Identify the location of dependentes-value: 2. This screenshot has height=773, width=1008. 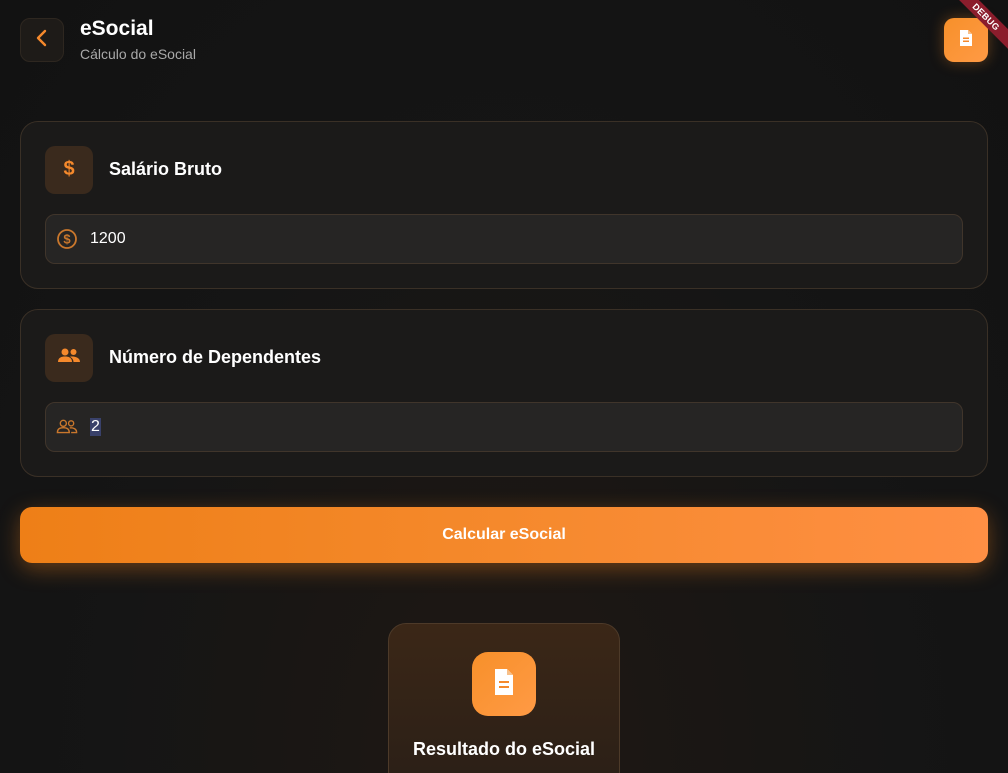
(95, 427).